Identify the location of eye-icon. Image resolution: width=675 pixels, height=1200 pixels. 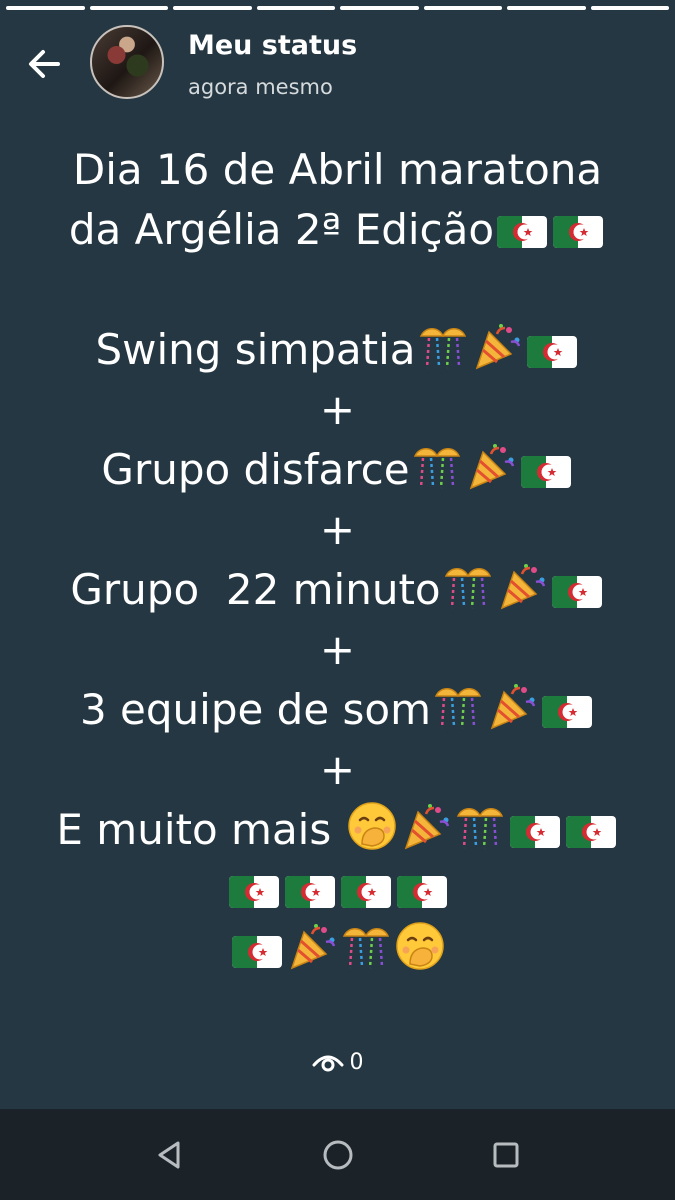
(327, 1063).